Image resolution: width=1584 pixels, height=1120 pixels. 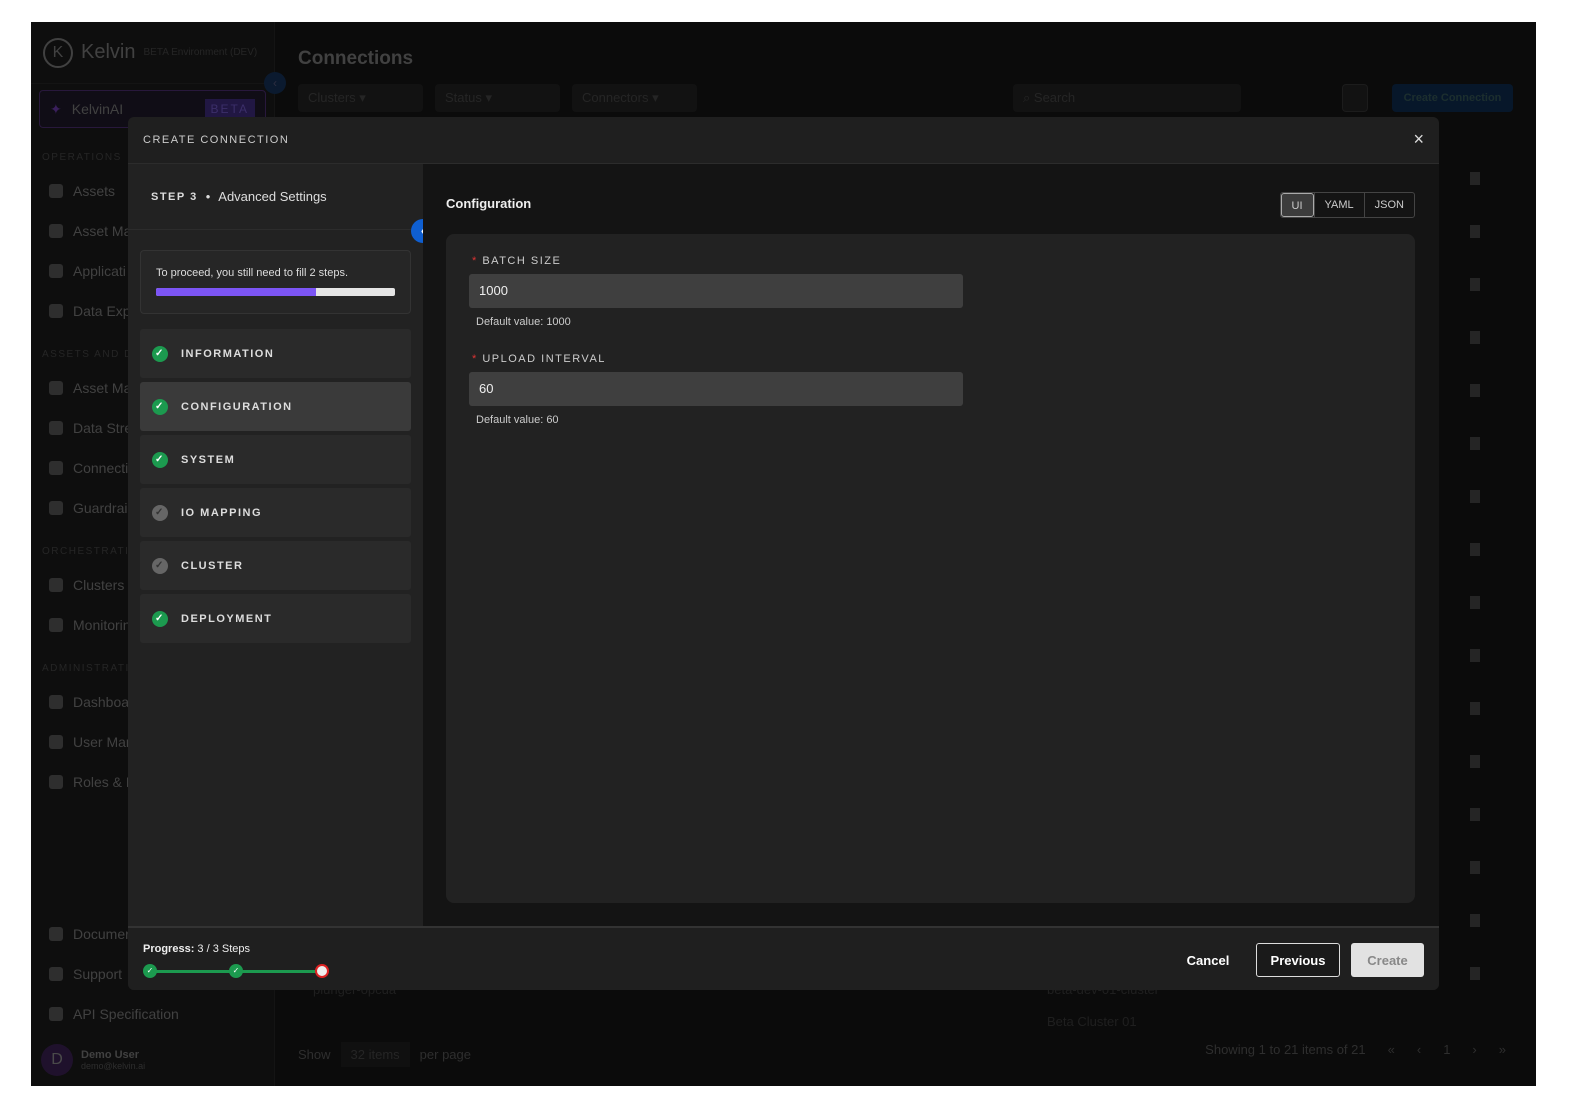 I want to click on notice-progress-bar, so click(x=275, y=292).